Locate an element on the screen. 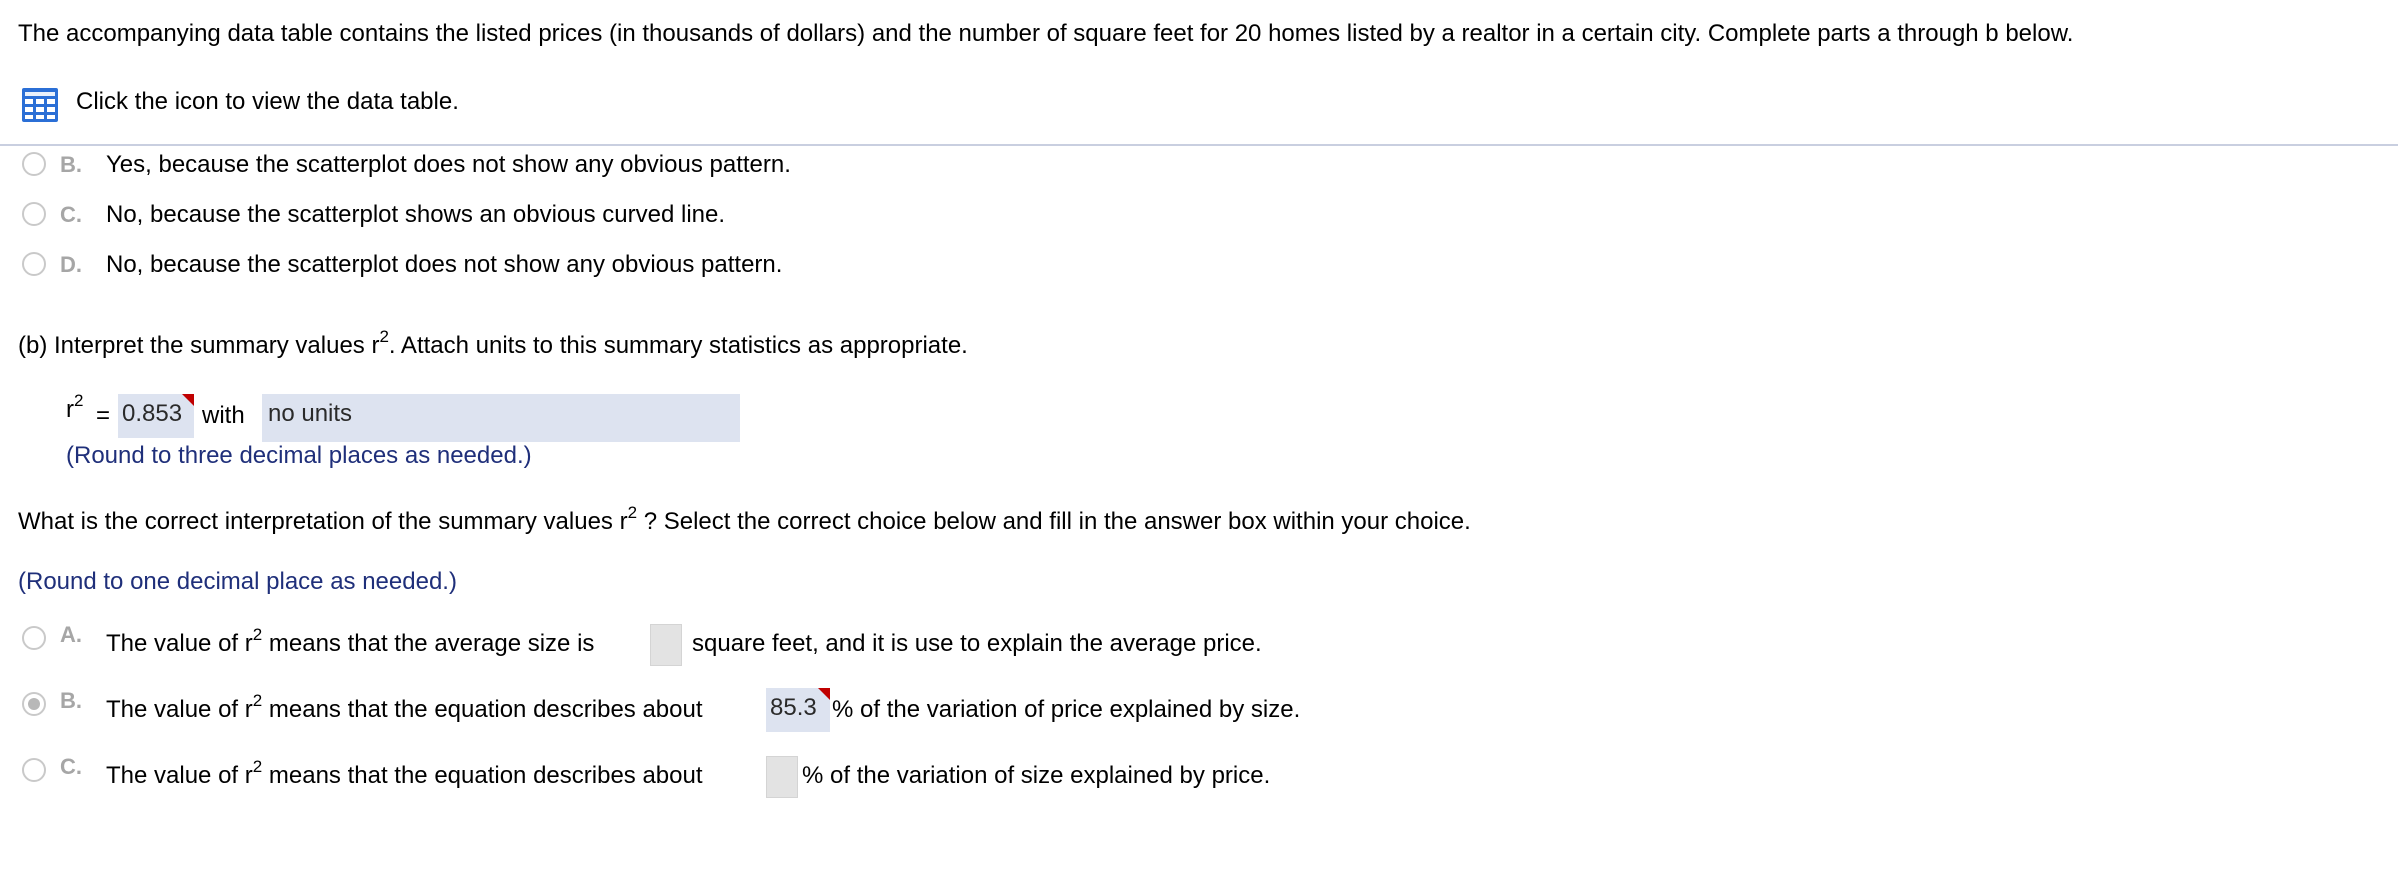 The height and width of the screenshot is (884, 2398). with-label: with is located at coordinates (223, 415).